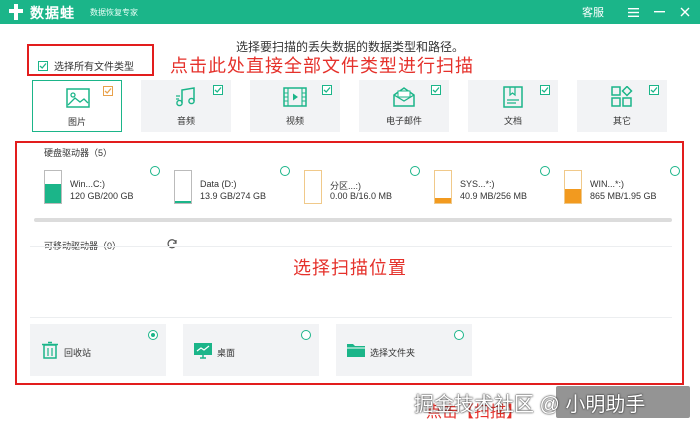 The width and height of the screenshot is (700, 428). I want to click on drive-size: 0.00 B/16.0 MB, so click(361, 196).